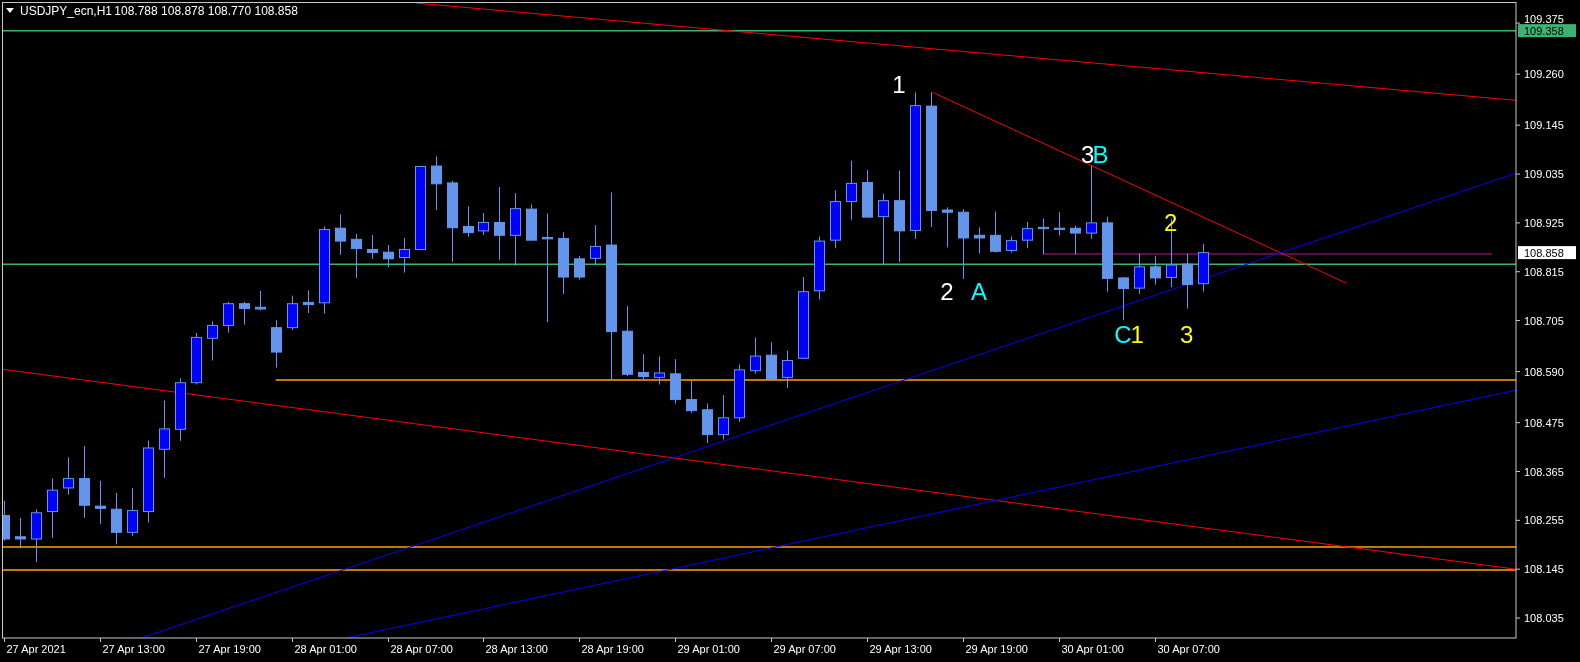 The image size is (1580, 662). What do you see at coordinates (1123, 335) in the screenshot?
I see `wave-label: C` at bounding box center [1123, 335].